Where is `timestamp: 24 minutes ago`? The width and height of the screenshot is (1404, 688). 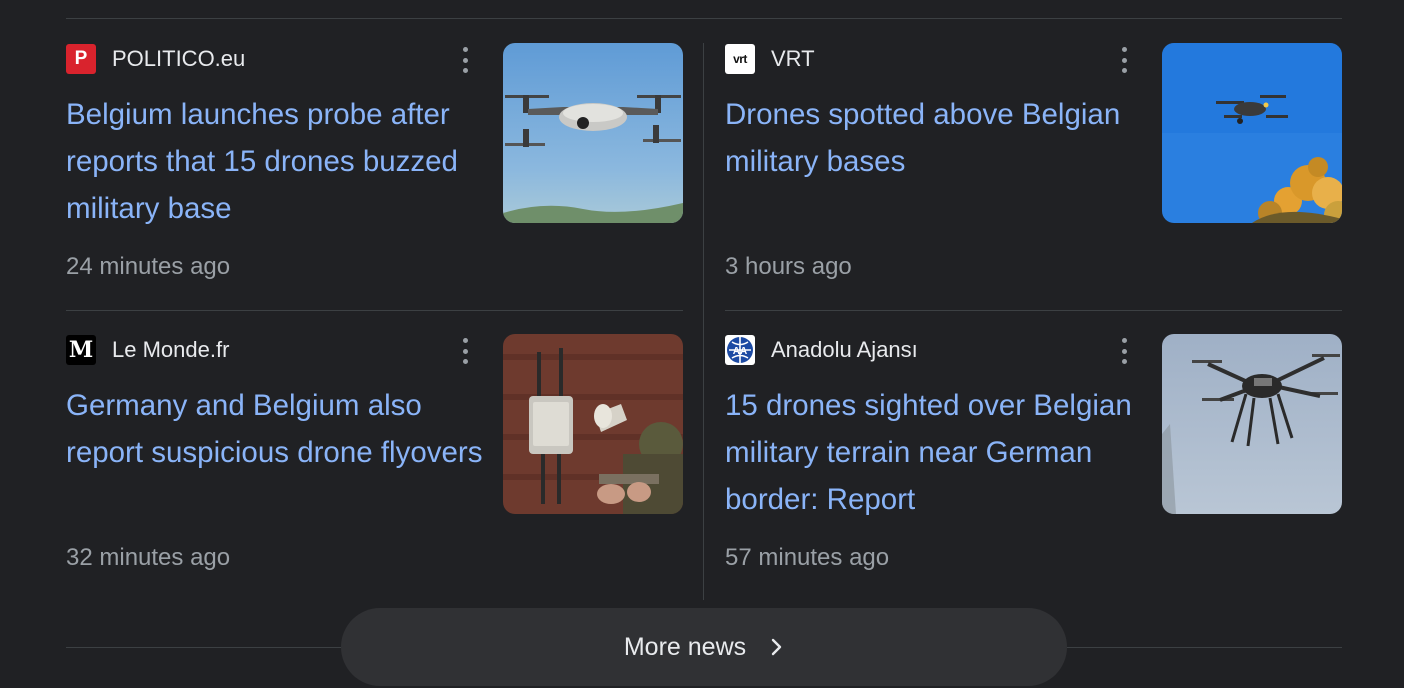
timestamp: 24 minutes ago is located at coordinates (148, 266).